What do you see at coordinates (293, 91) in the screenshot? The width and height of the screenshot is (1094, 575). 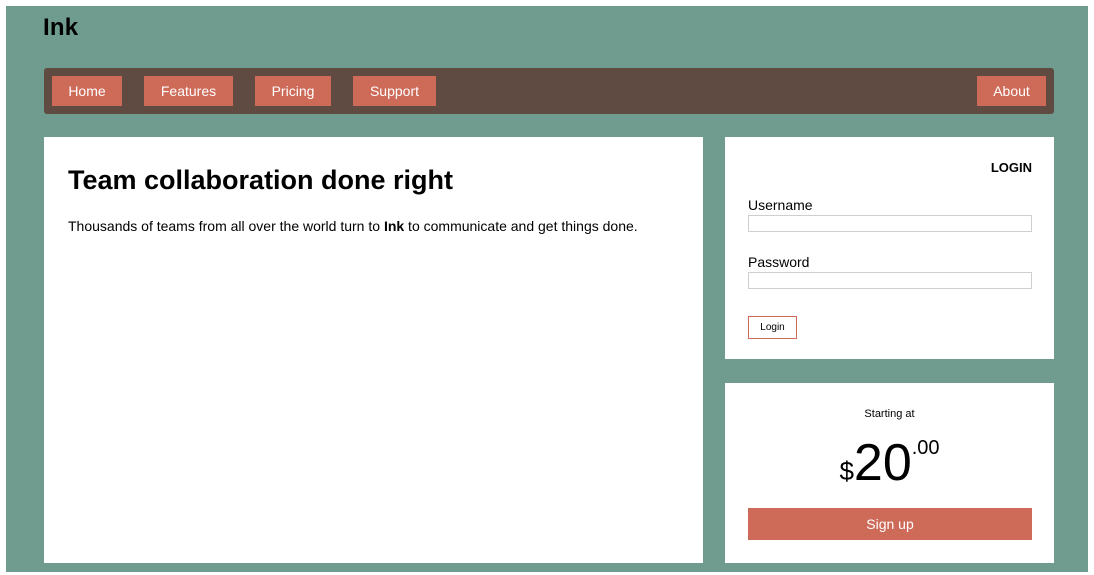 I see `nav-pricing-button: Pricing` at bounding box center [293, 91].